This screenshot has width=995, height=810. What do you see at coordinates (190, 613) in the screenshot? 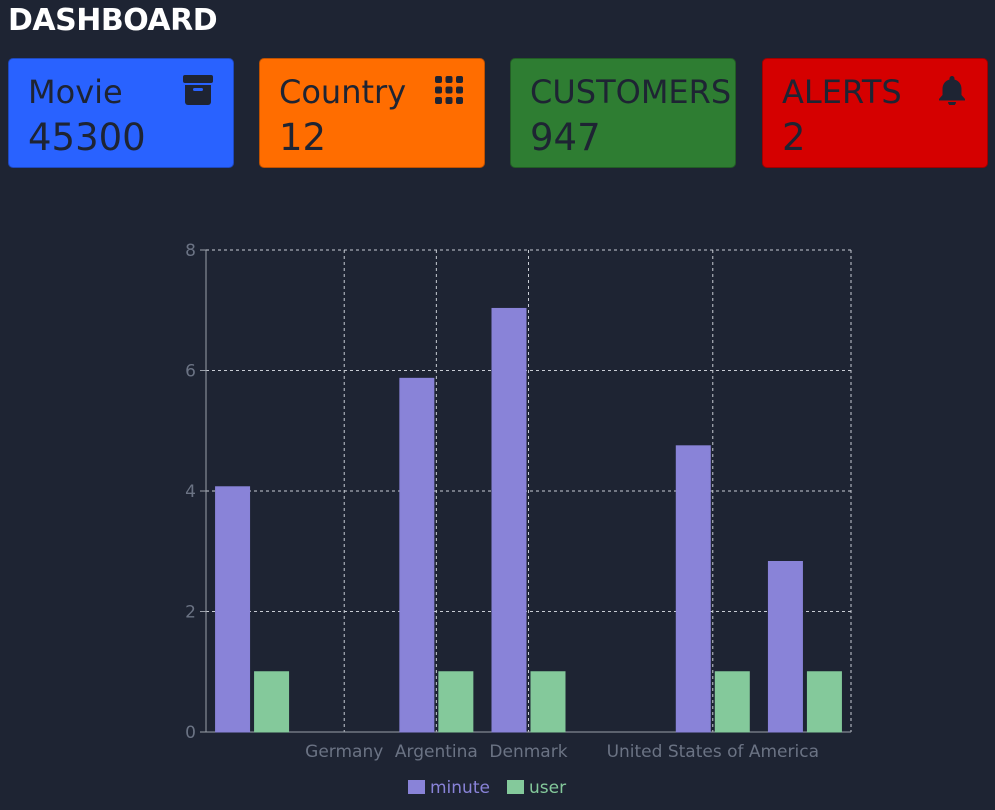
I see `y-tick-label: 2` at bounding box center [190, 613].